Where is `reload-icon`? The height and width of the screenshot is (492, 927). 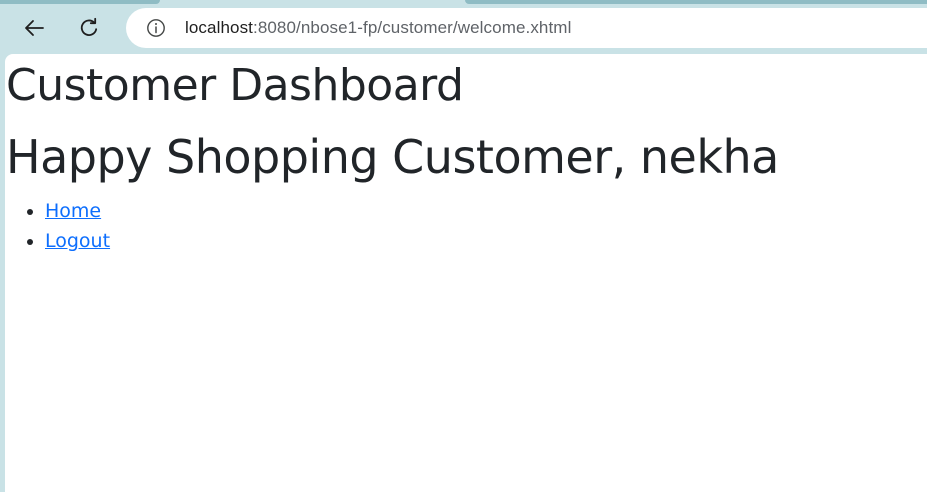
reload-icon is located at coordinates (89, 26).